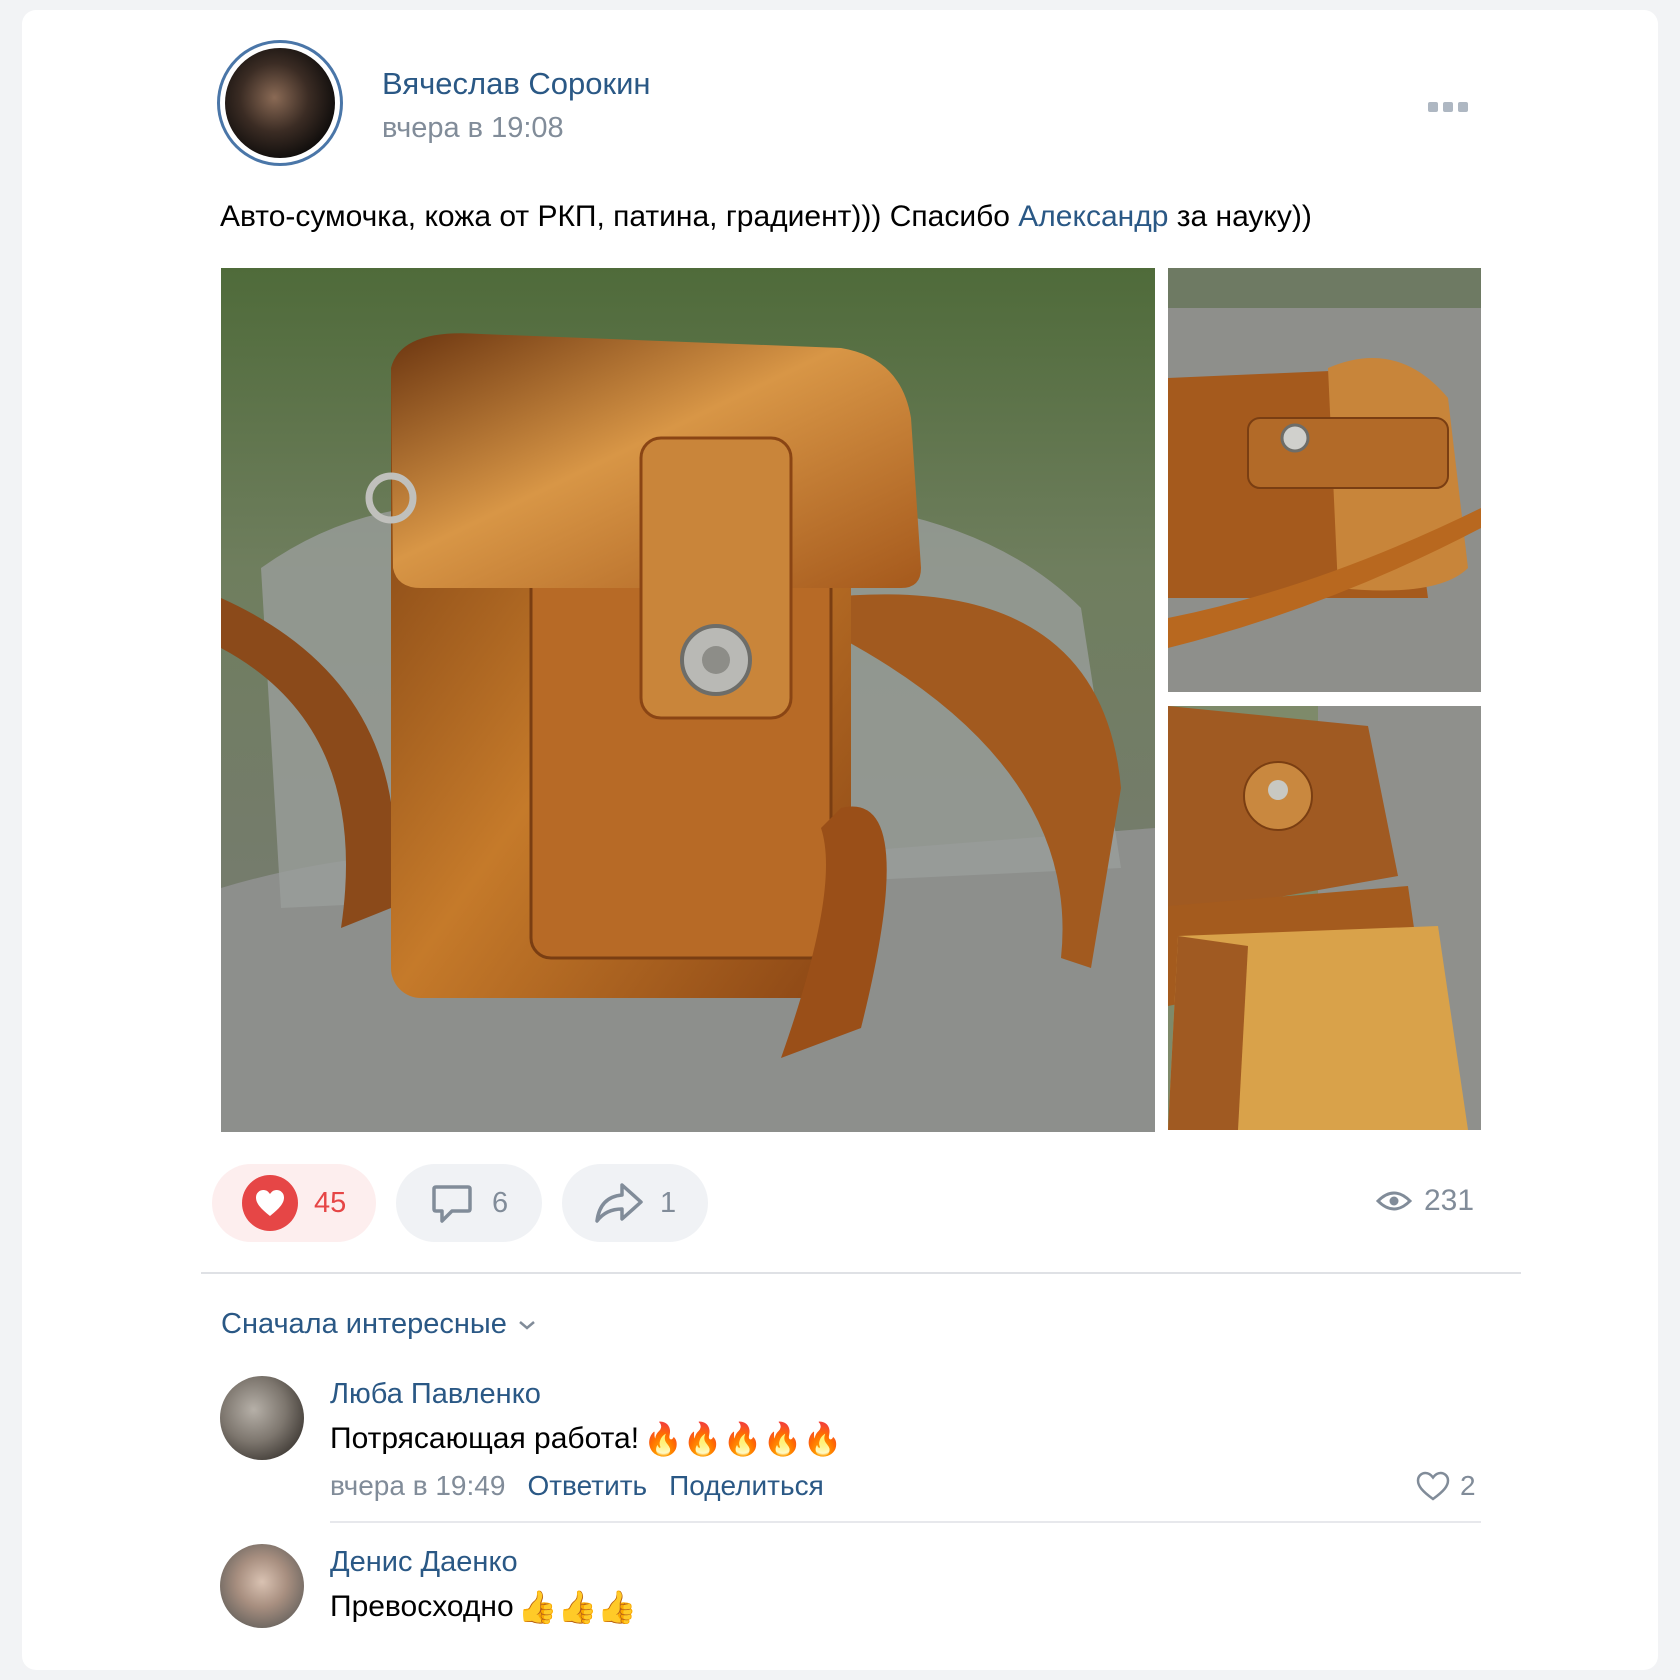 Image resolution: width=1680 pixels, height=1680 pixels. Describe the element at coordinates (516, 84) in the screenshot. I see `author-name: Вячеслав Сорокин` at that location.